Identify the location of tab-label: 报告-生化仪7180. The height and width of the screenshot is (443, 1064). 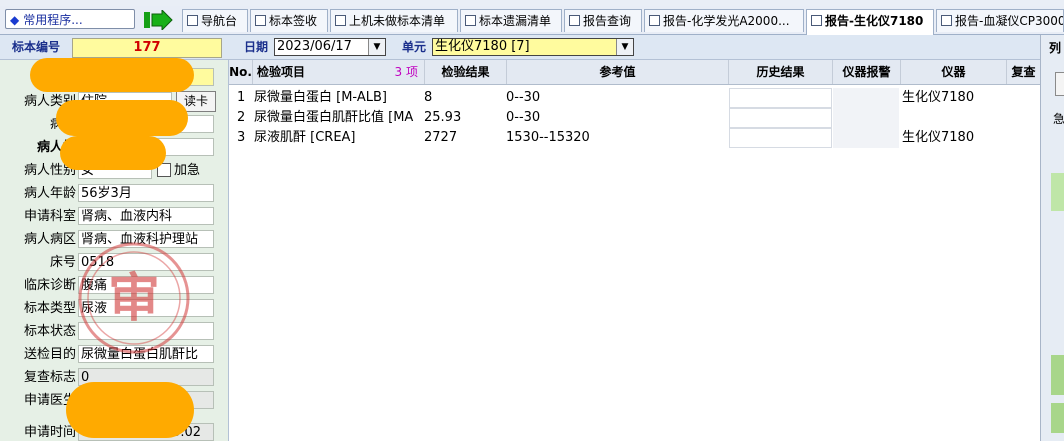
(874, 21).